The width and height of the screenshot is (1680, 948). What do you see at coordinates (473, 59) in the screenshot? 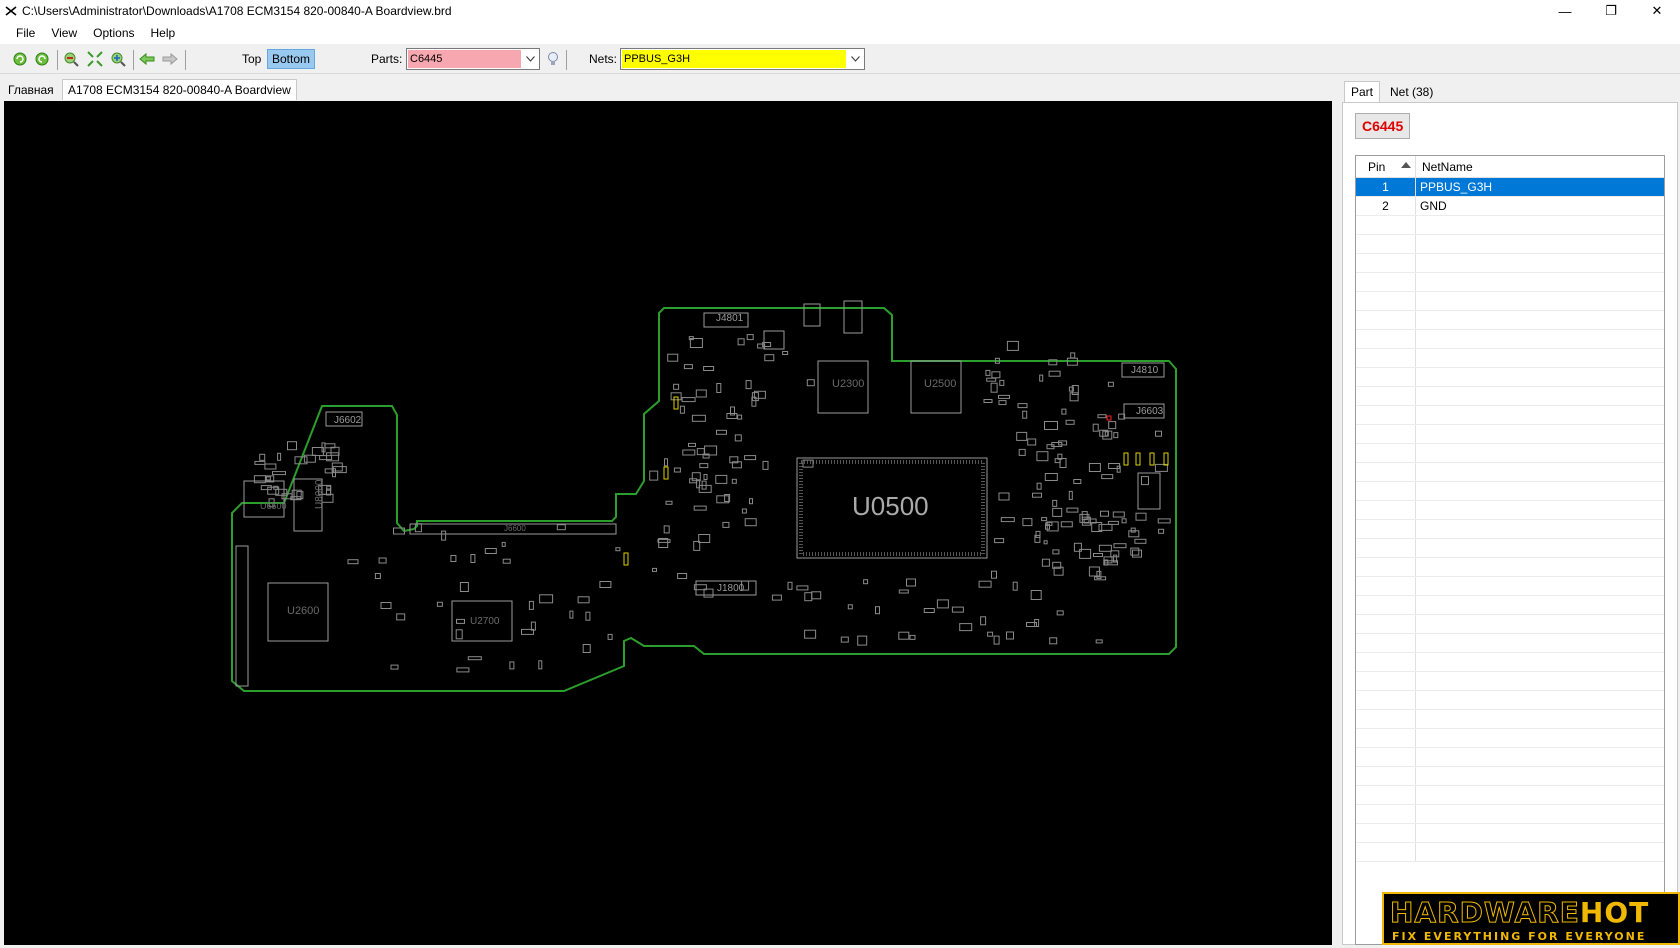
I see `parts-combo: C6445` at bounding box center [473, 59].